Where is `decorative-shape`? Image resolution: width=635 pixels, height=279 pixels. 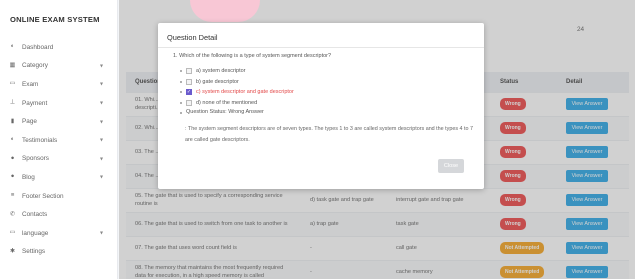 decorative-shape is located at coordinates (225, 11).